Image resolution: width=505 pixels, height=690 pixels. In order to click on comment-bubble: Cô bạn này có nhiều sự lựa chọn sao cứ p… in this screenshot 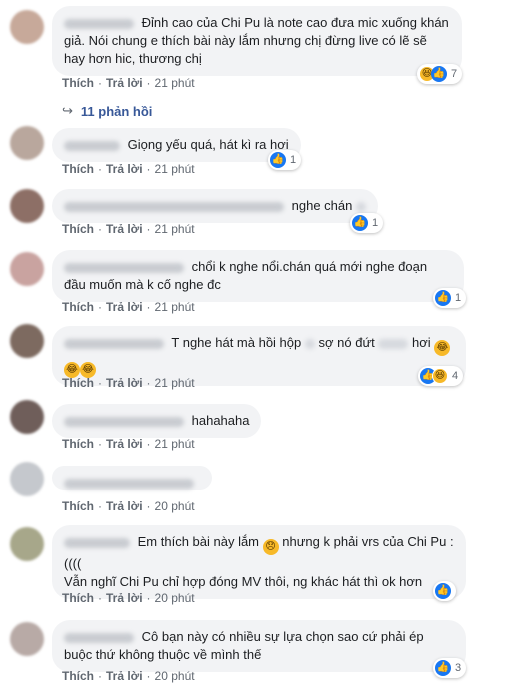, I will do `click(259, 646)`.